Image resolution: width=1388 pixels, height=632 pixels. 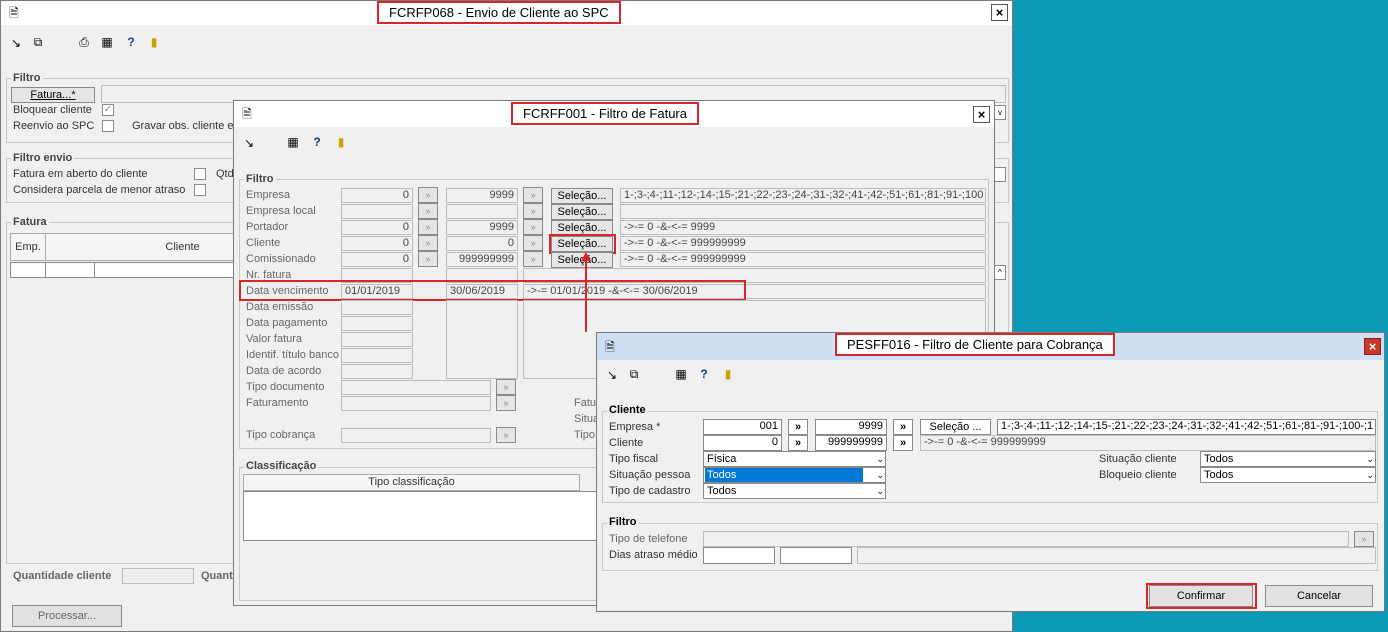 What do you see at coordinates (1372, 346) in the screenshot?
I see `cliente-close-button: ×` at bounding box center [1372, 346].